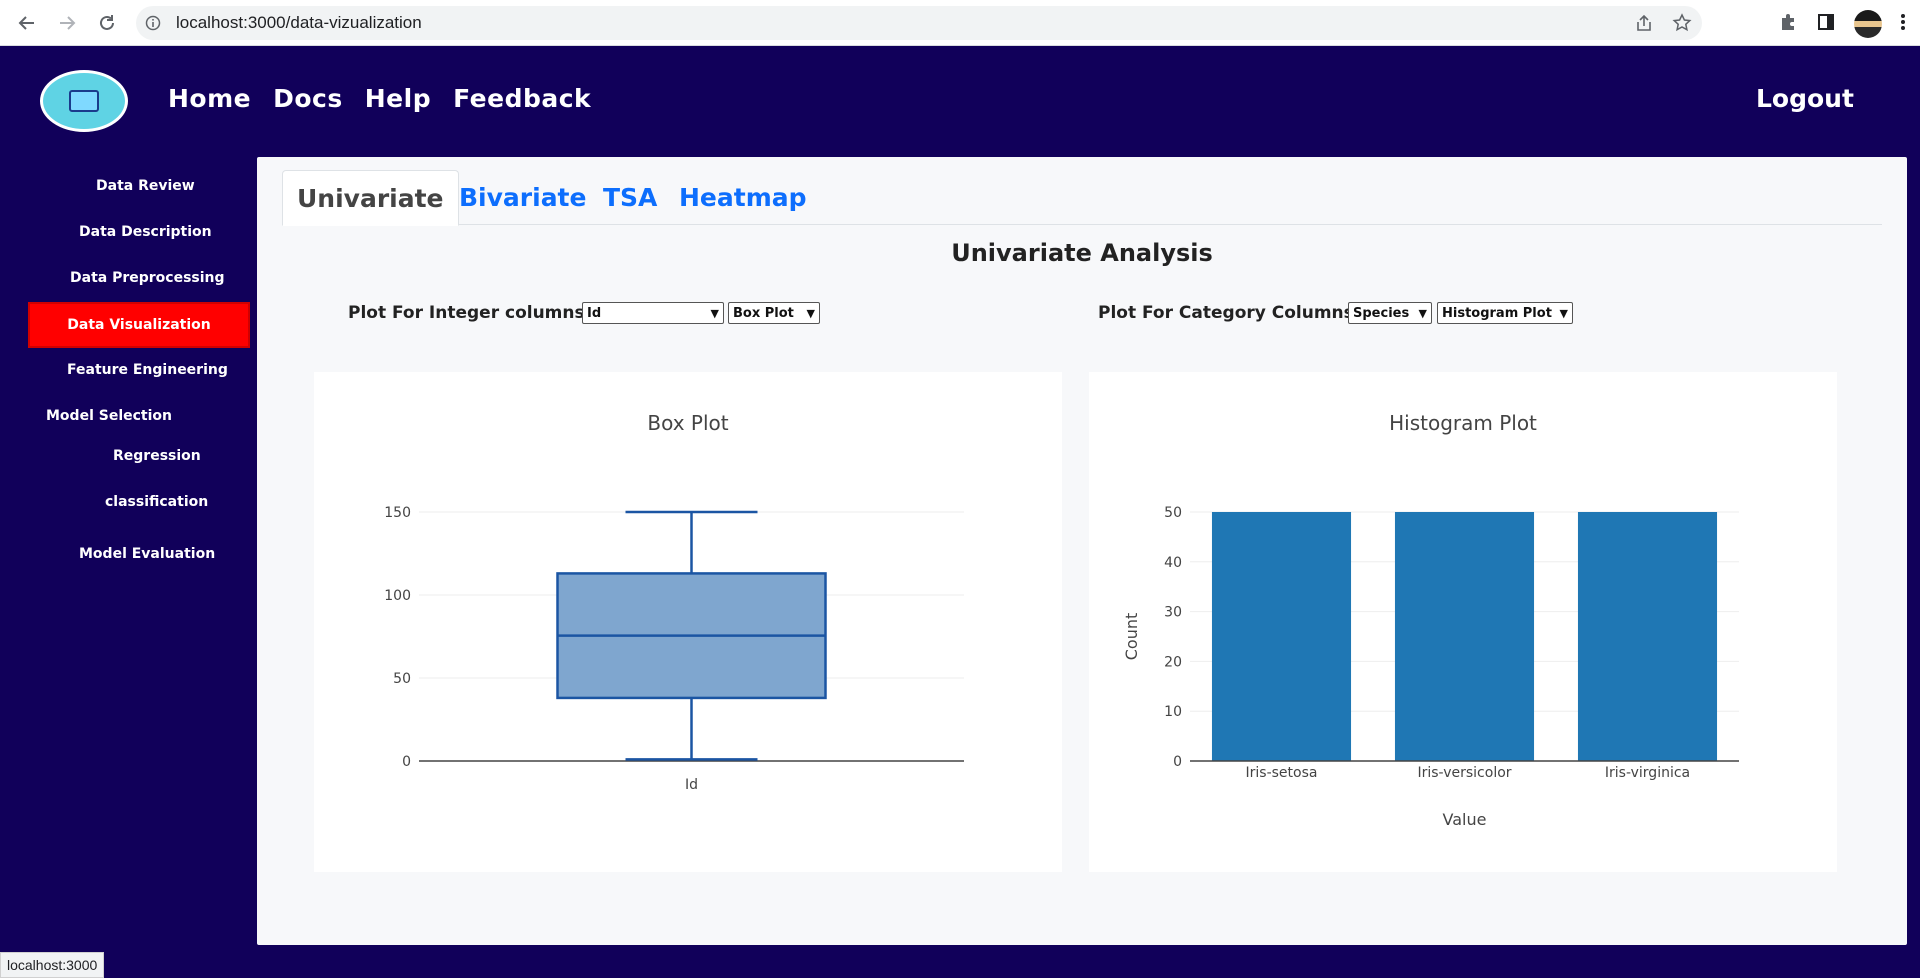 This screenshot has width=1920, height=978. What do you see at coordinates (27, 23) in the screenshot?
I see `back-icon` at bounding box center [27, 23].